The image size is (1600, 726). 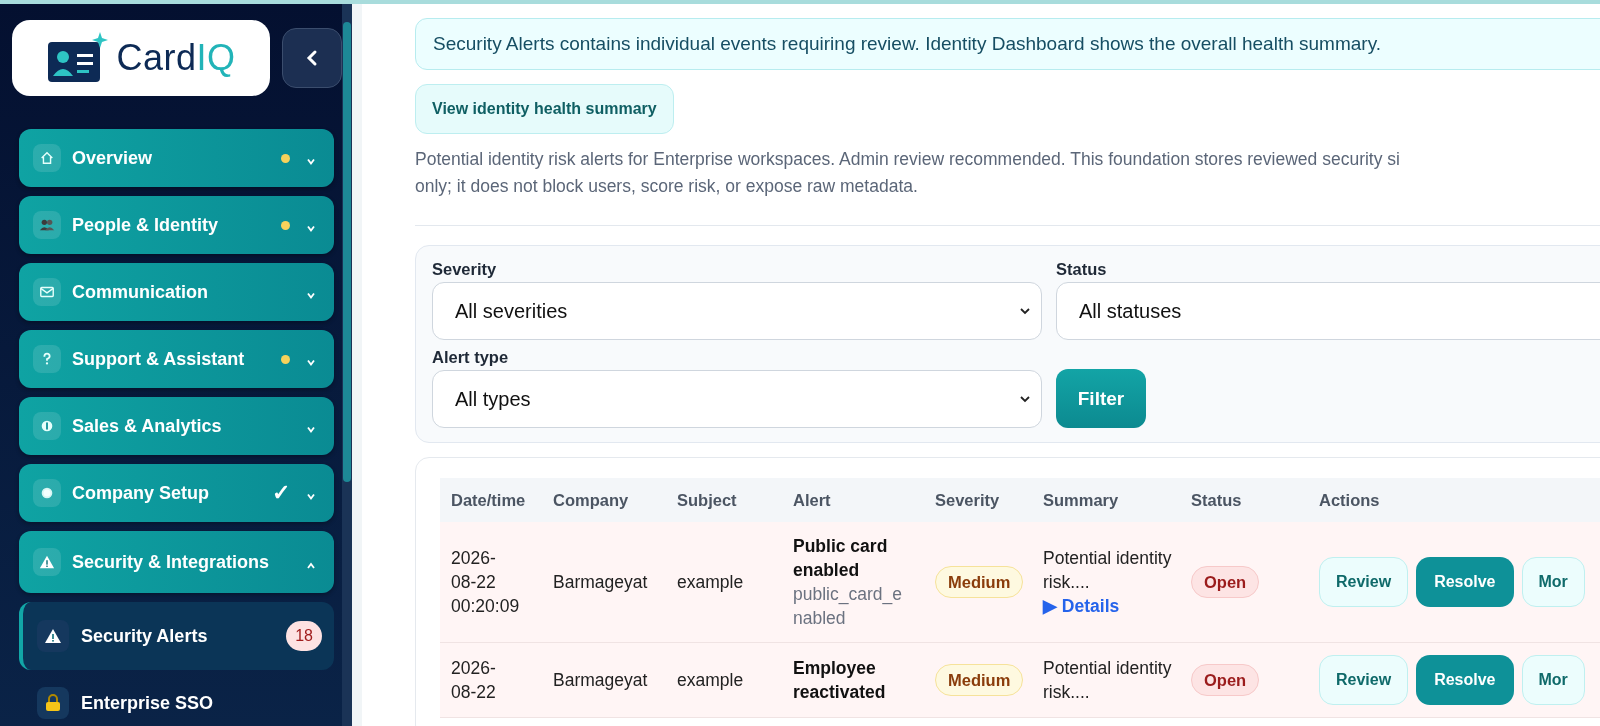 I want to click on nav-label: People & Identity, so click(x=146, y=225).